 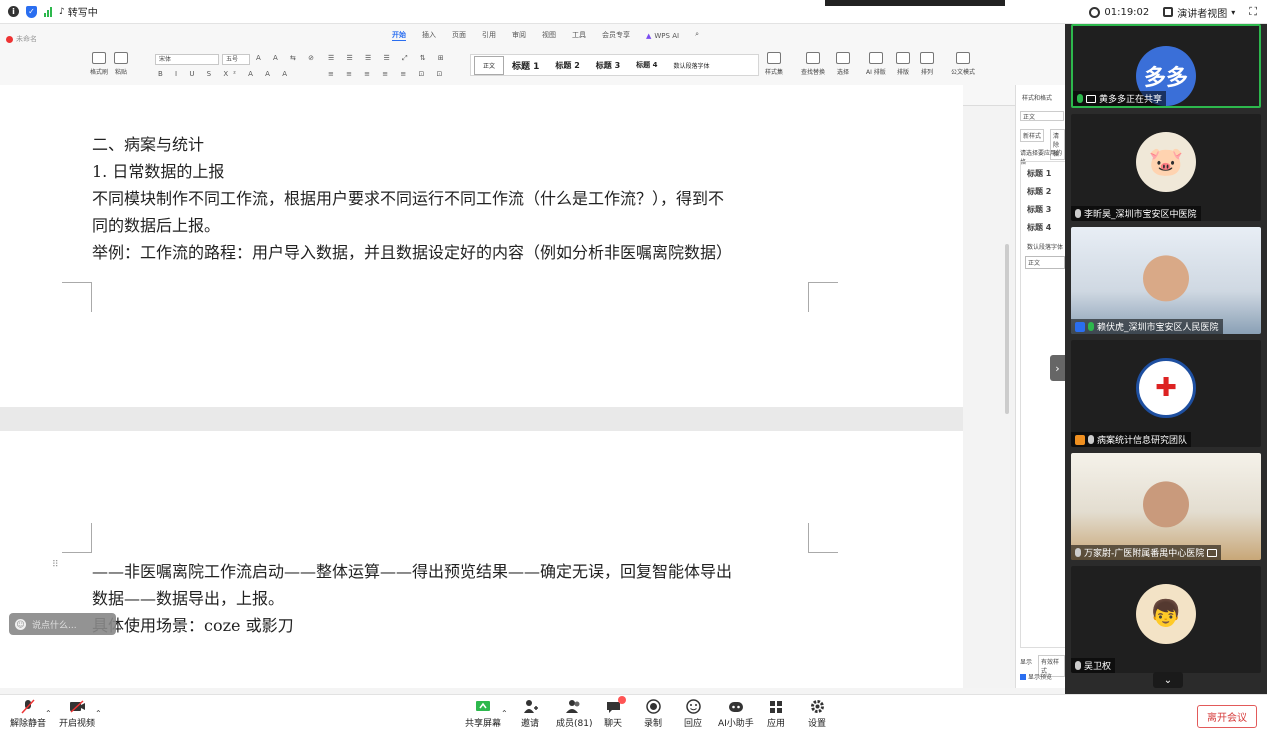 I want to click on signal-icon, so click(x=48, y=11).